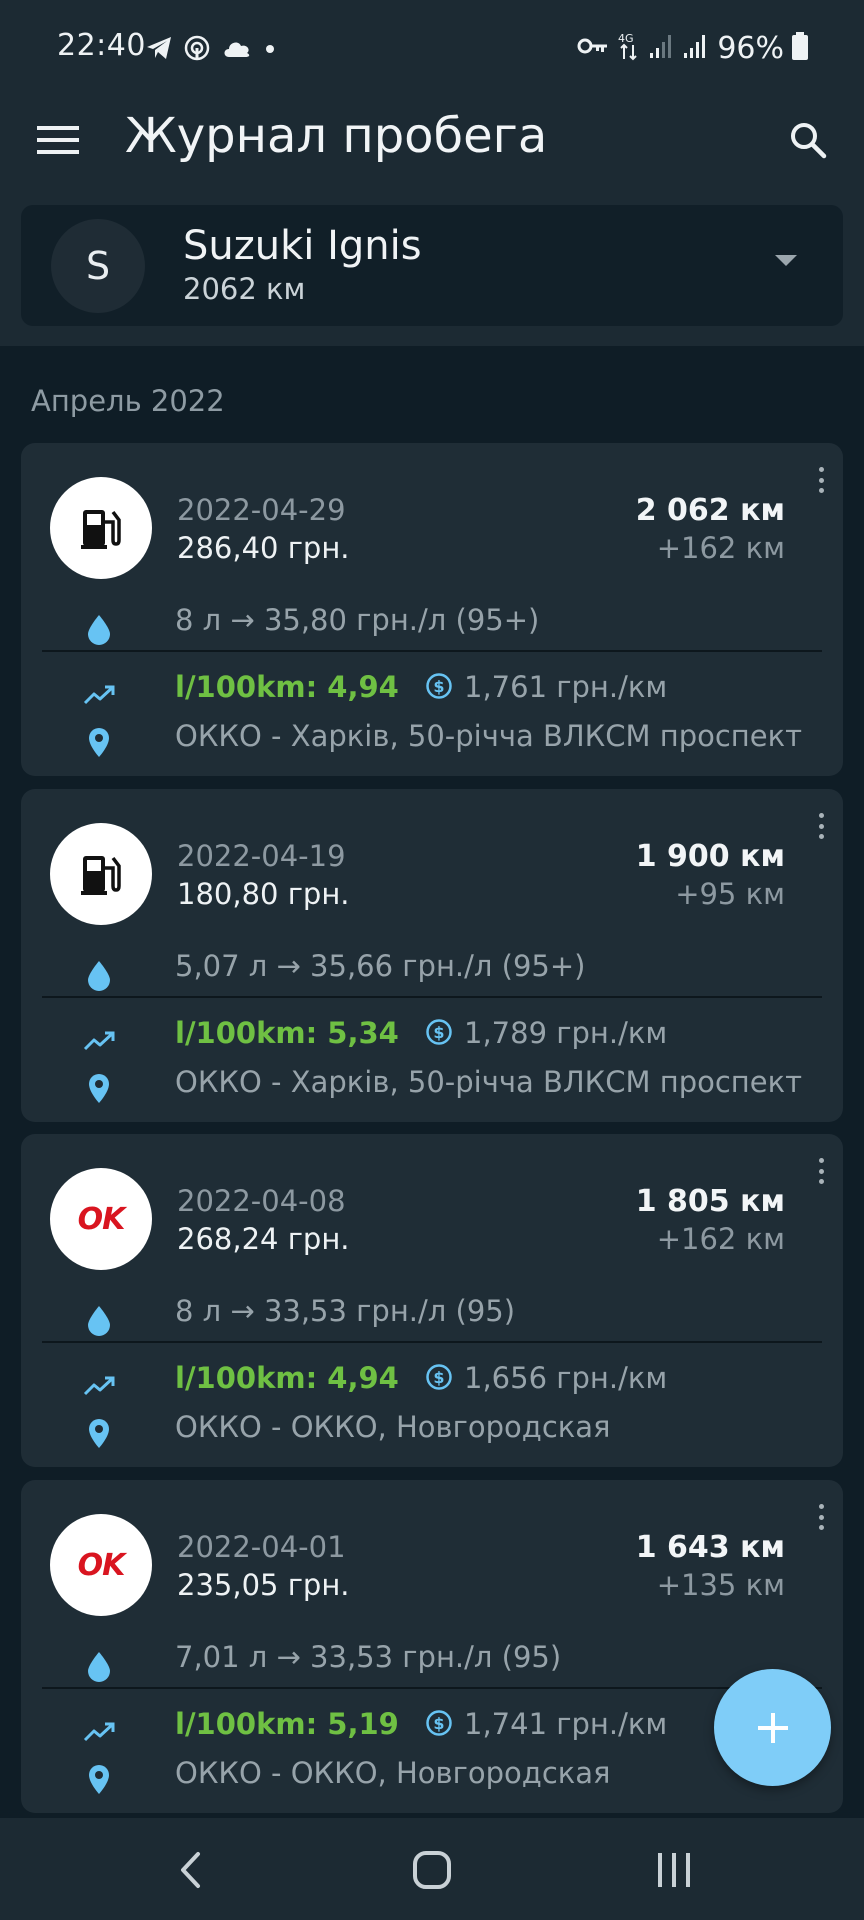  What do you see at coordinates (244, 289) in the screenshot?
I see `vehicle-odometer: 2062 км` at bounding box center [244, 289].